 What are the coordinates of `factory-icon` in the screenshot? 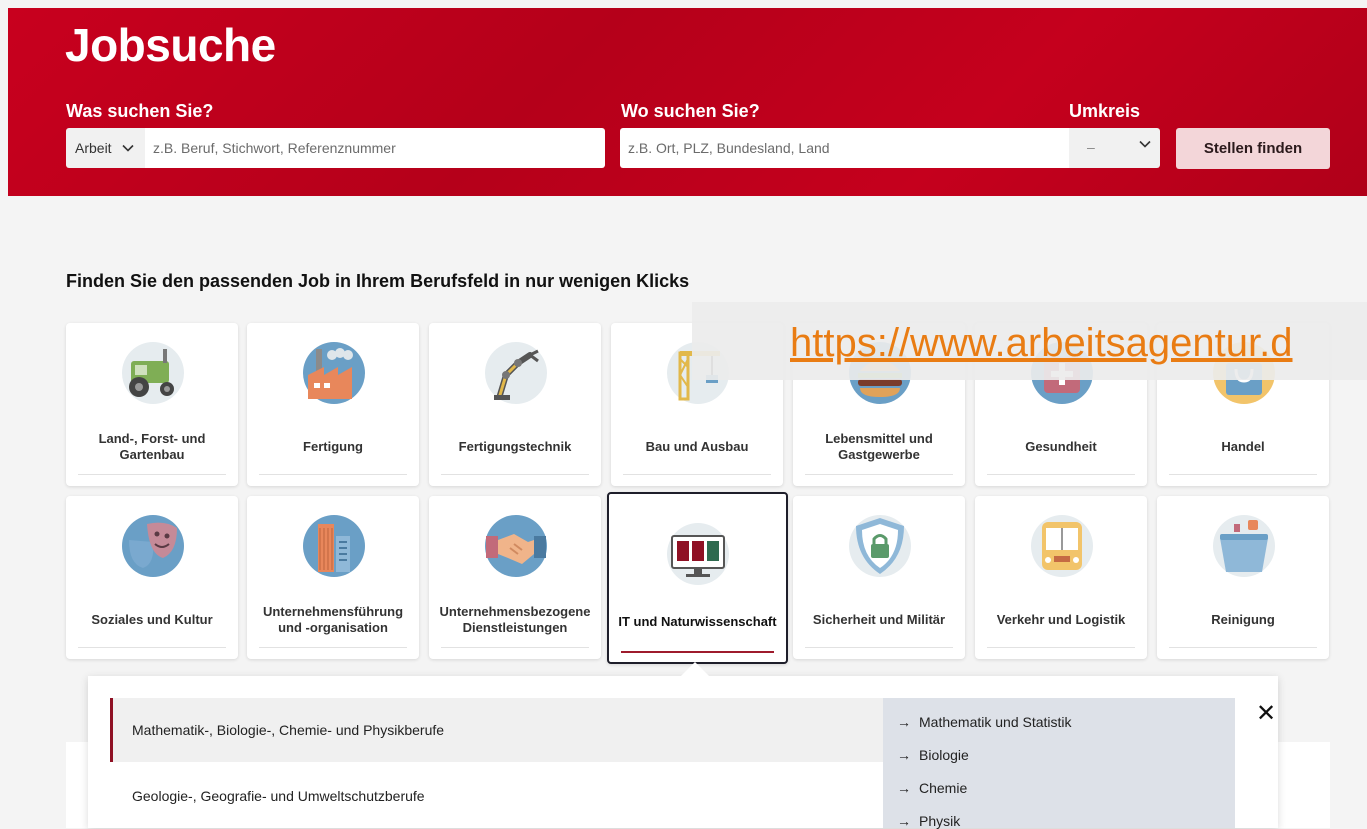 It's located at (334, 373).